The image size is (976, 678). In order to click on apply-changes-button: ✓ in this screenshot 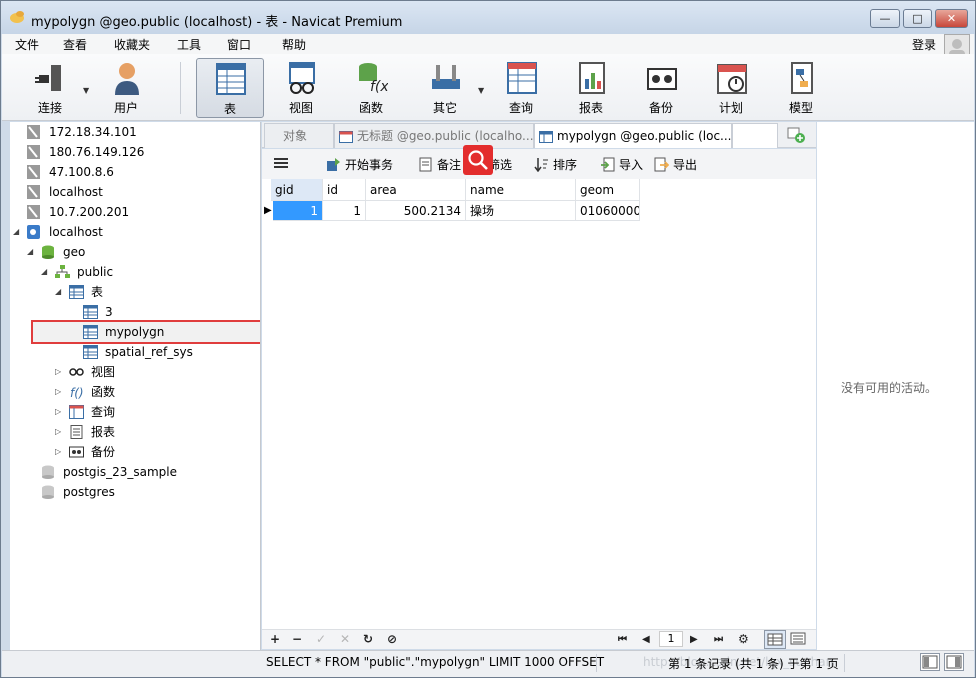, I will do `click(321, 639)`.